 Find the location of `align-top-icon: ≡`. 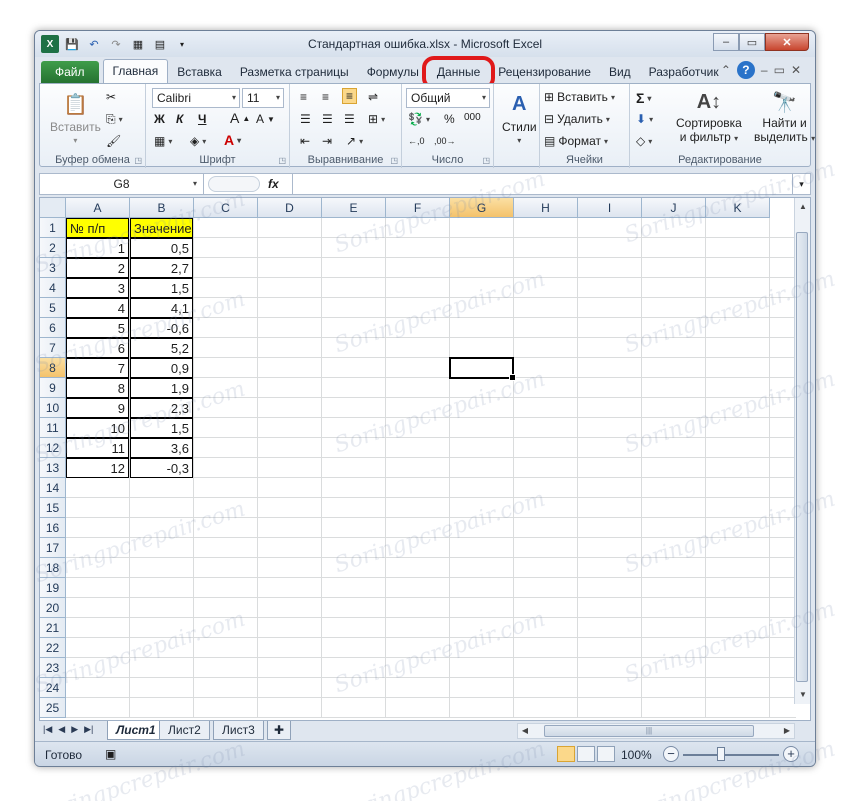

align-top-icon: ≡ is located at coordinates (303, 97).